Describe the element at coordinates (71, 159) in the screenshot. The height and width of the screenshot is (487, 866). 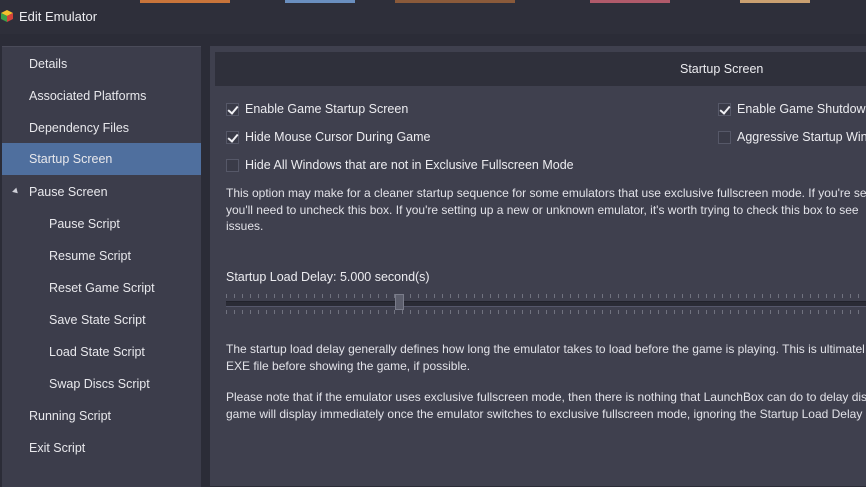
I see `sidebar-item-label: Startup Screen` at that location.